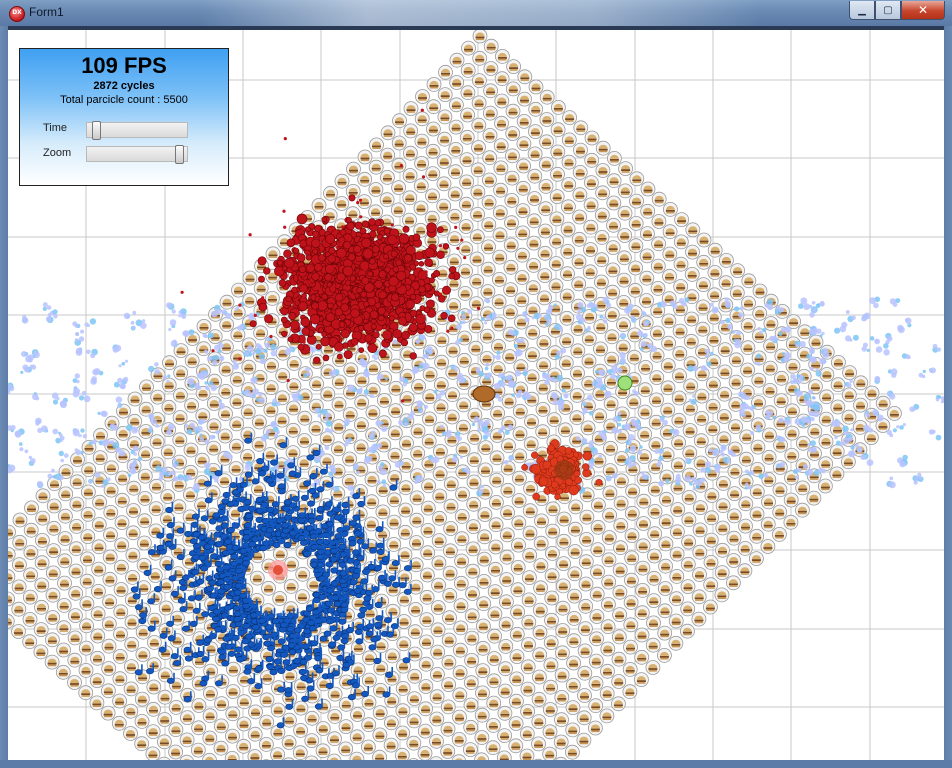 This screenshot has width=952, height=768. Describe the element at coordinates (96, 130) in the screenshot. I see `time-slider-thumb` at that location.